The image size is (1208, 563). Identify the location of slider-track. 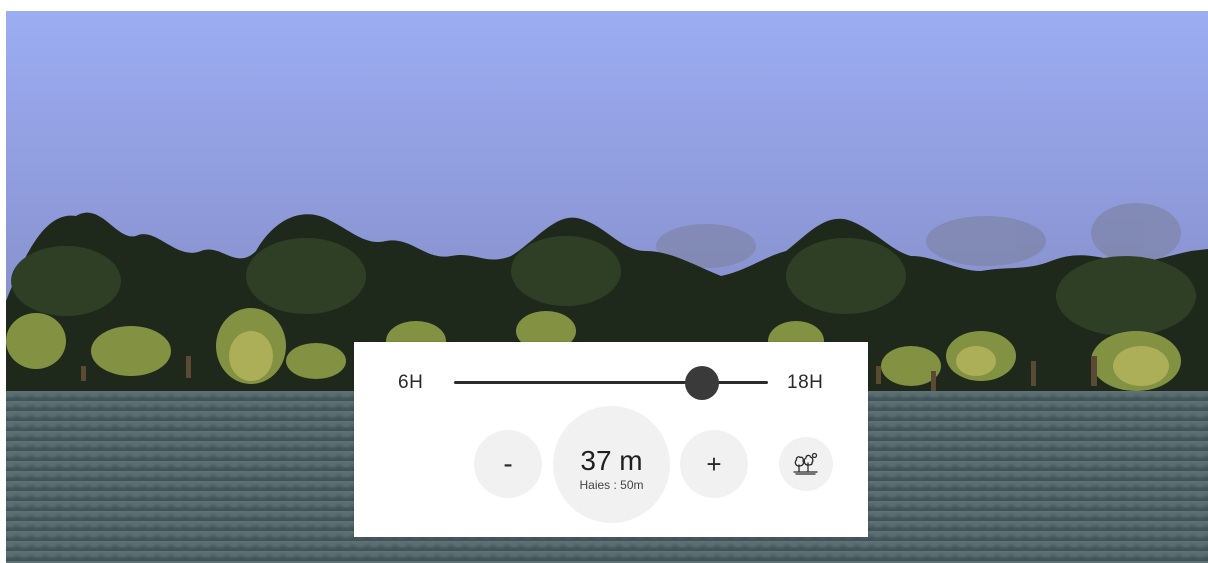
(611, 382).